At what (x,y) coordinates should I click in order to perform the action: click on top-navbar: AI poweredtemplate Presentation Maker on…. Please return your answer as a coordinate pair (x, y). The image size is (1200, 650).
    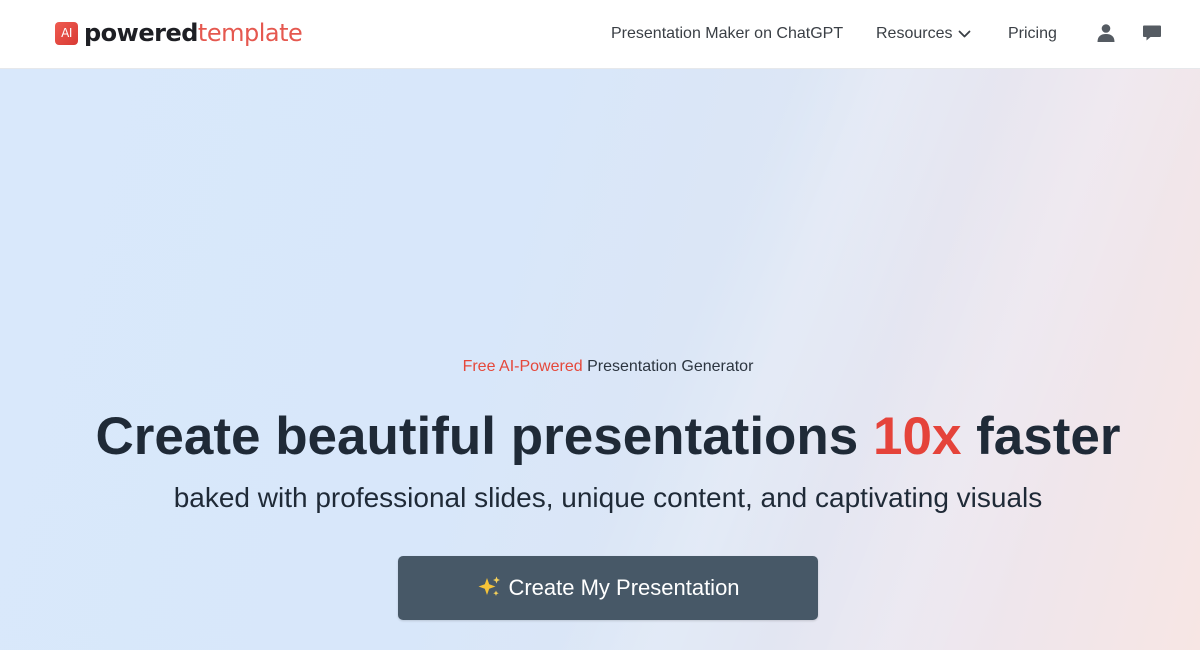
    Looking at the image, I should click on (600, 34).